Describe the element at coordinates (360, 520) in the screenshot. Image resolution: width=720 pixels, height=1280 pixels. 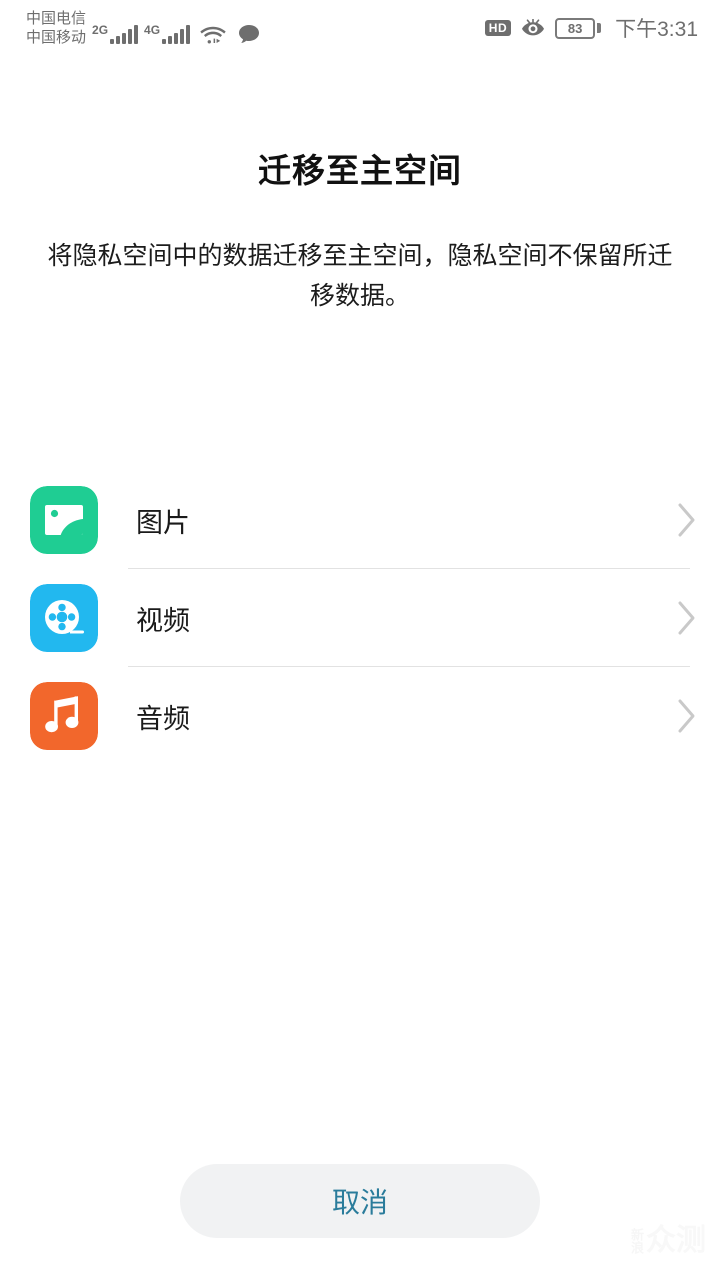
I see `list-item-images: 图片` at that location.